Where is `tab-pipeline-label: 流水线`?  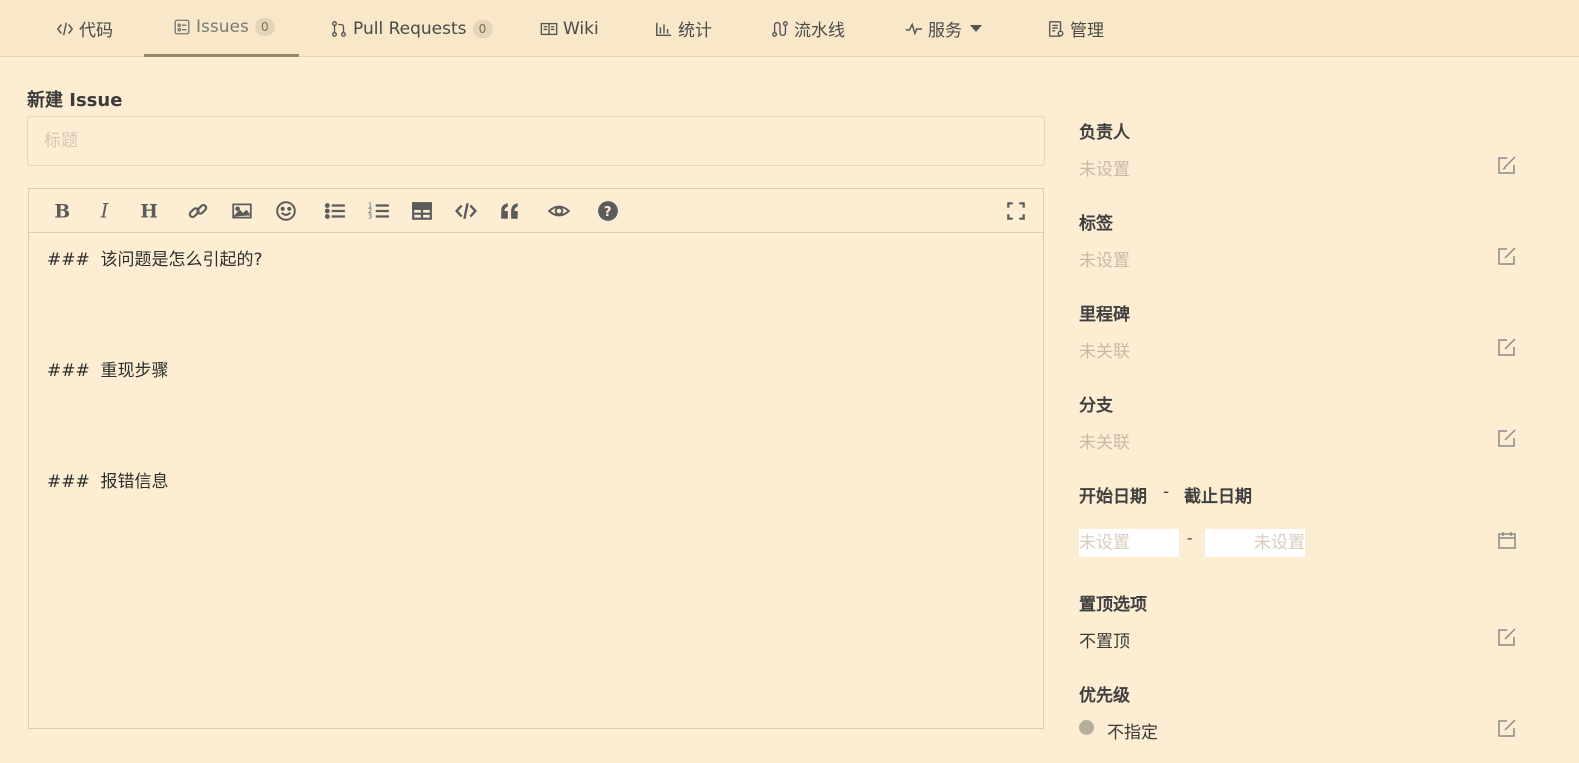
tab-pipeline-label: 流水线 is located at coordinates (819, 31).